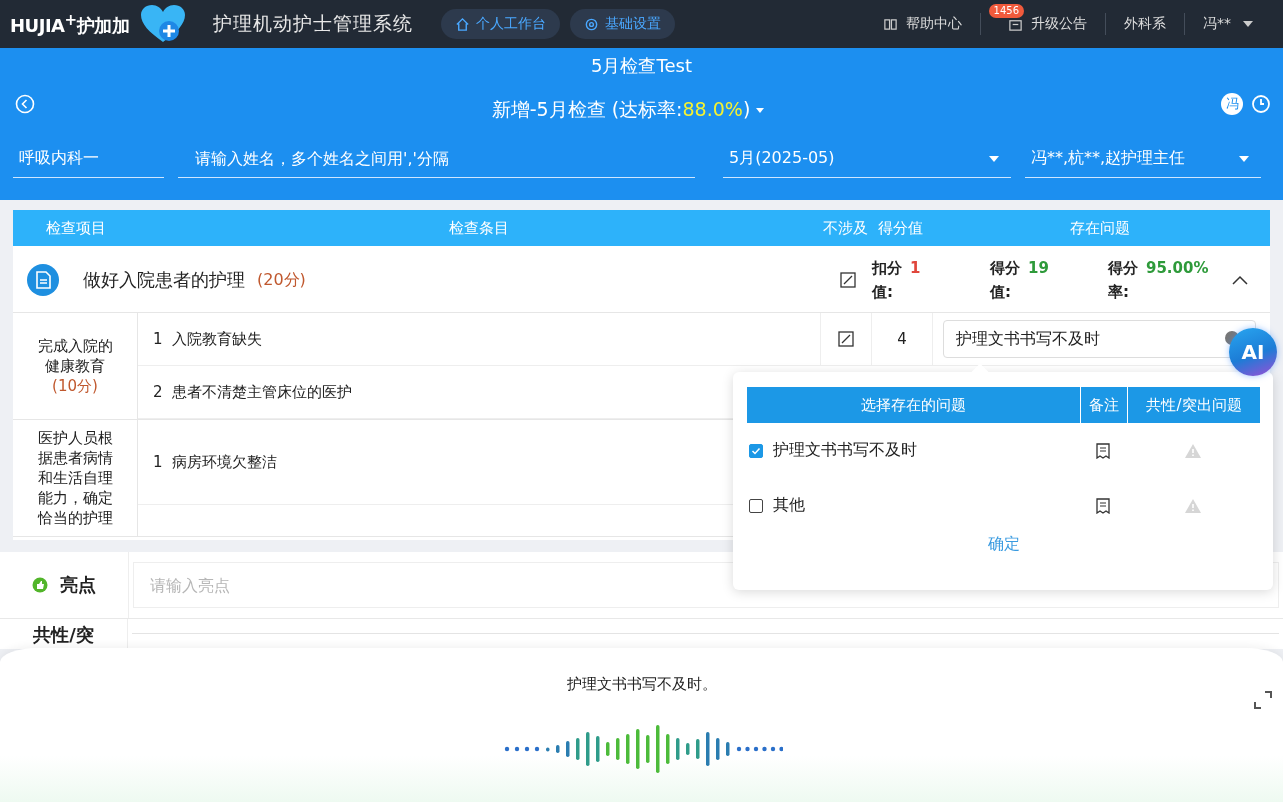 The image size is (1283, 802). Describe the element at coordinates (922, 24) in the screenshot. I see `help-link: 帮助中心` at that location.